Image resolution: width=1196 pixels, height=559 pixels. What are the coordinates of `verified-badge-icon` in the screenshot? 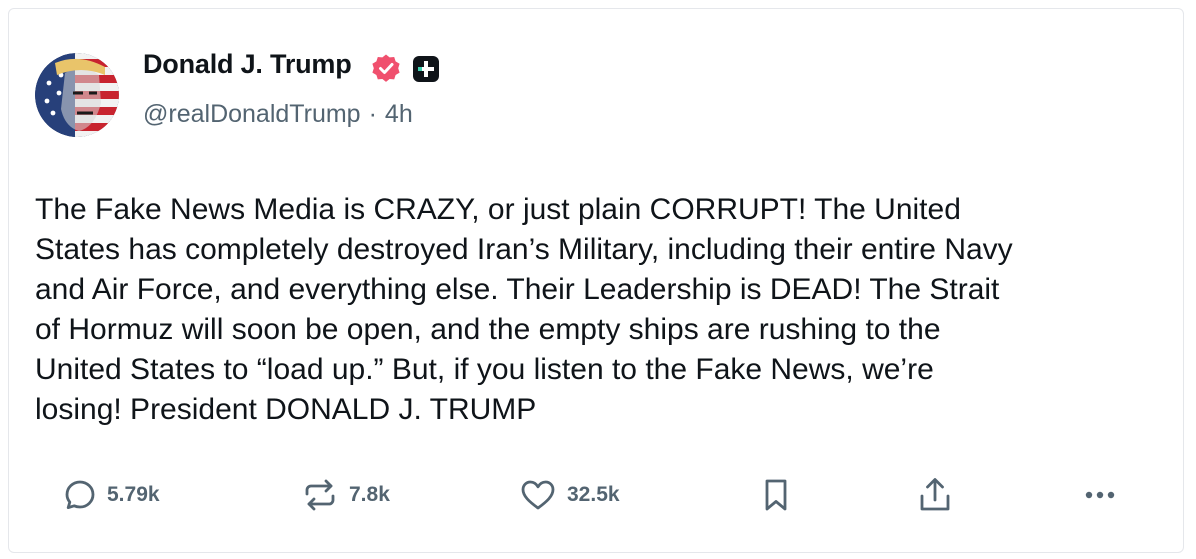 It's located at (386, 68).